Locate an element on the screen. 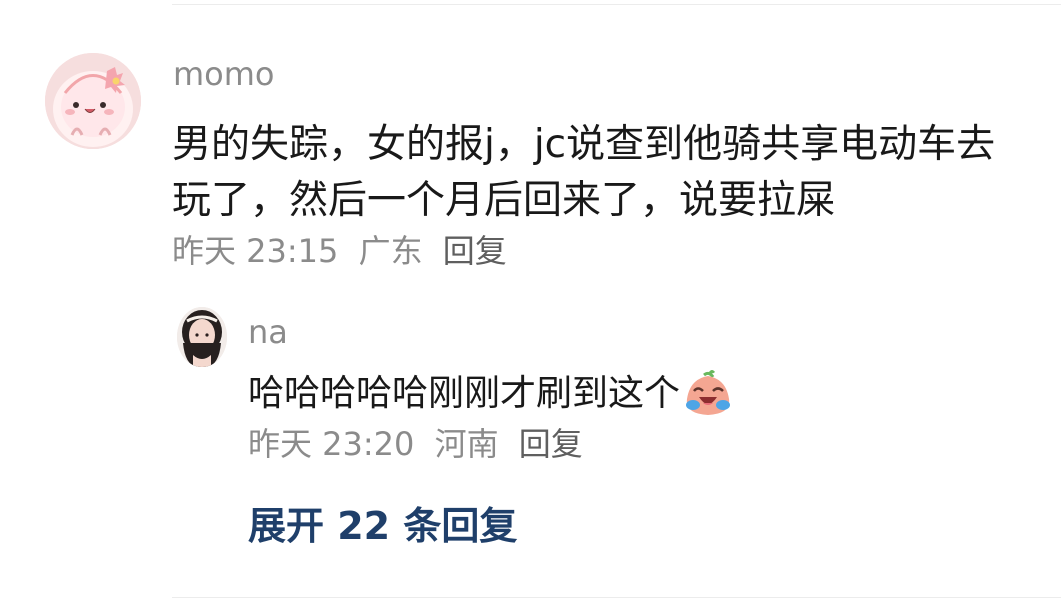 This screenshot has height=616, width=1061. reply-username: na is located at coordinates (268, 332).